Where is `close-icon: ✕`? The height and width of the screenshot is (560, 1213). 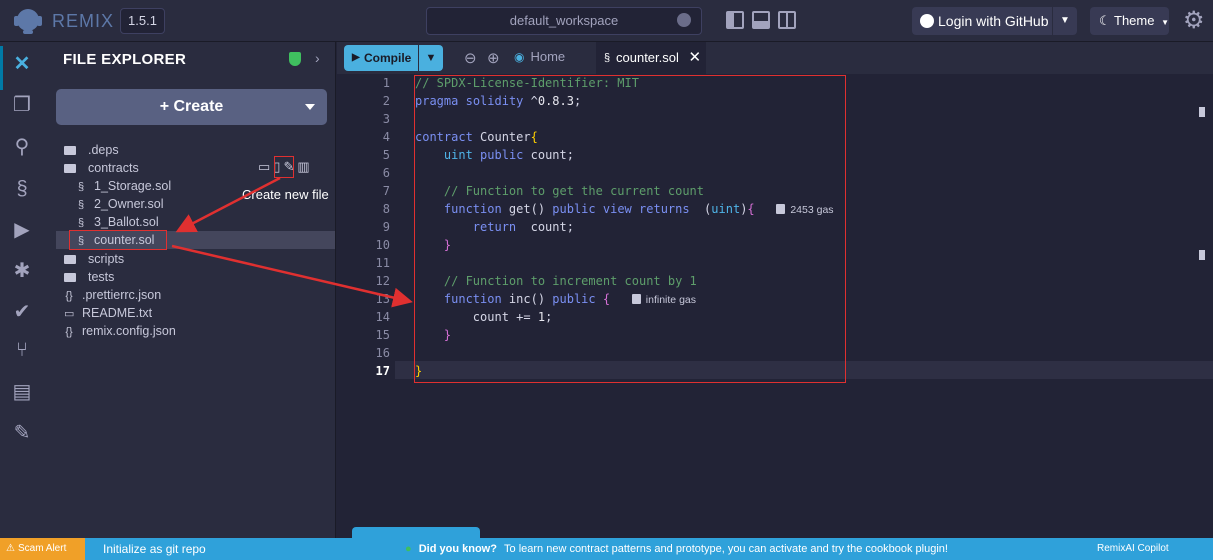 close-icon: ✕ is located at coordinates (695, 57).